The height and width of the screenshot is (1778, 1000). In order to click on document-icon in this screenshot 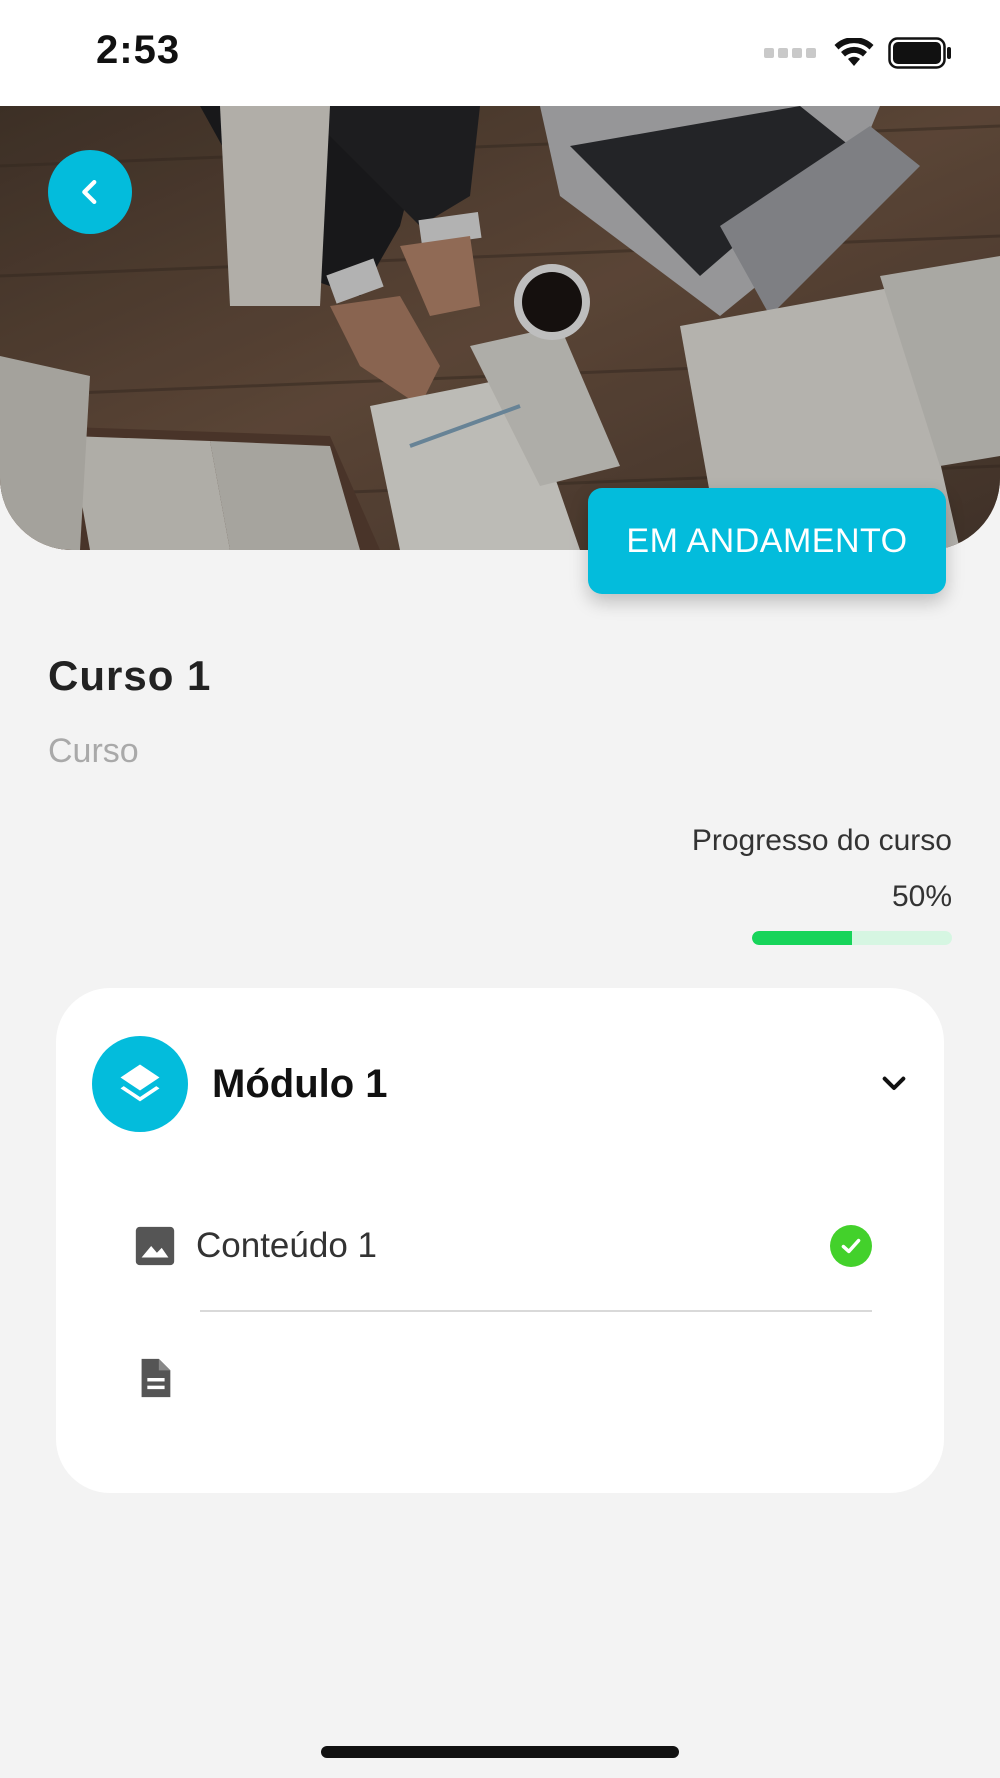, I will do `click(155, 1378)`.